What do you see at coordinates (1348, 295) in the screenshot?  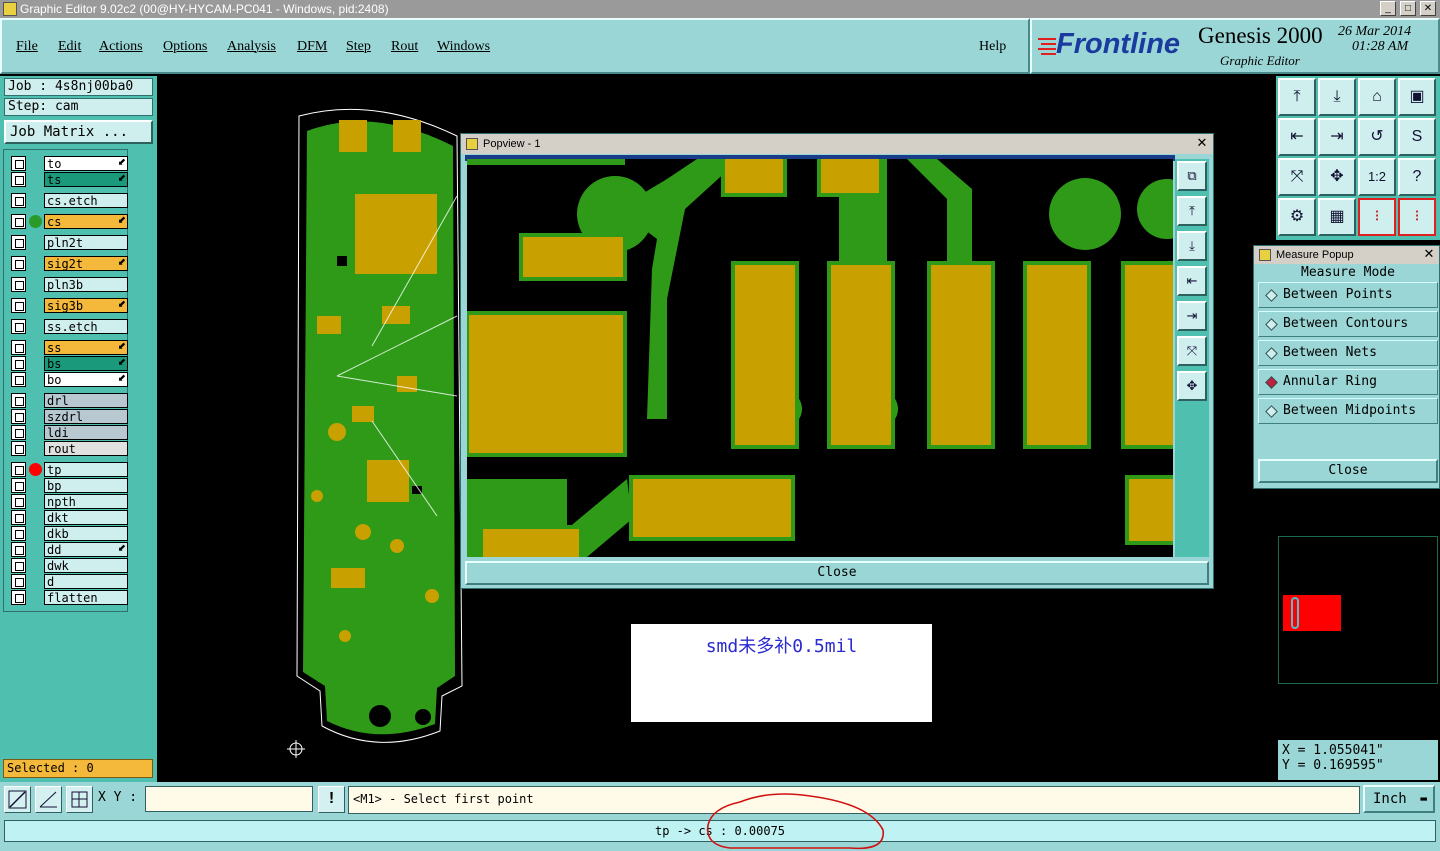 I see `measure-option-between-points: Between Points` at bounding box center [1348, 295].